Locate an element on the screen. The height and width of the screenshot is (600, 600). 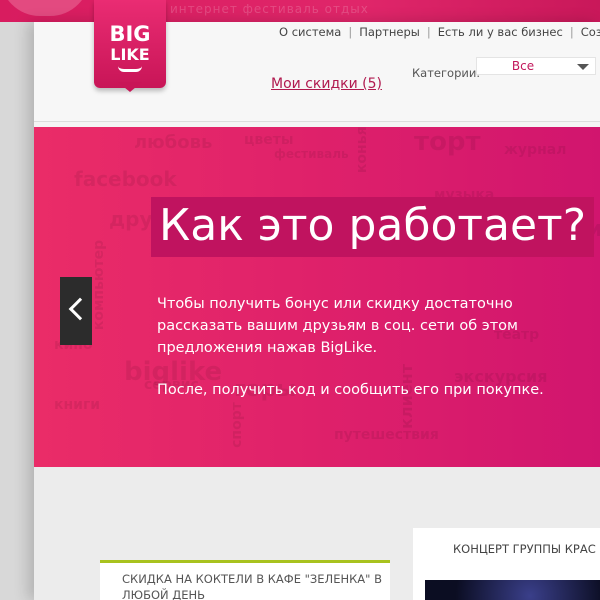
nav-link-business: Есть ли у вас бизнес is located at coordinates (500, 32).